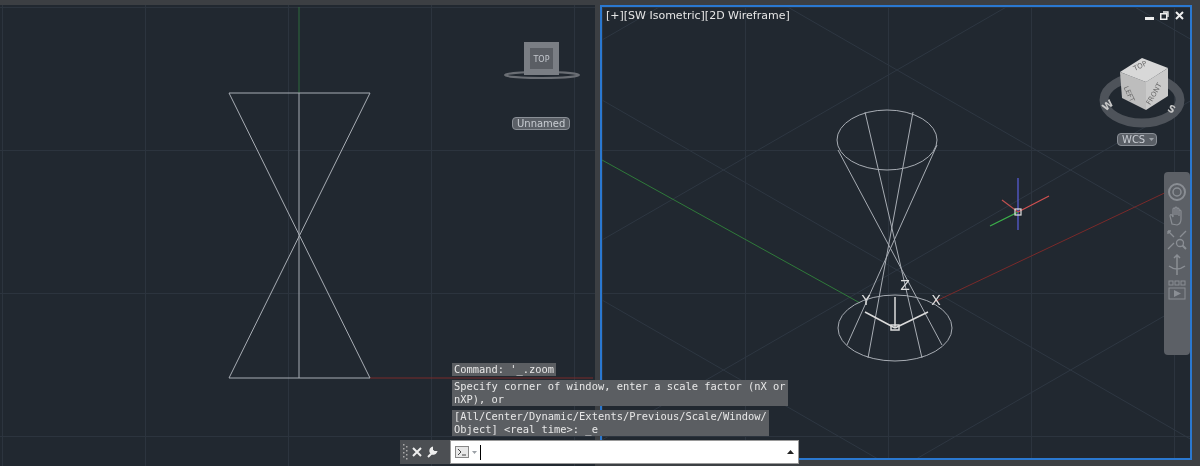  Describe the element at coordinates (698, 15) in the screenshot. I see `viewport-label: [+][SW Isometric][2D Wireframe]` at that location.